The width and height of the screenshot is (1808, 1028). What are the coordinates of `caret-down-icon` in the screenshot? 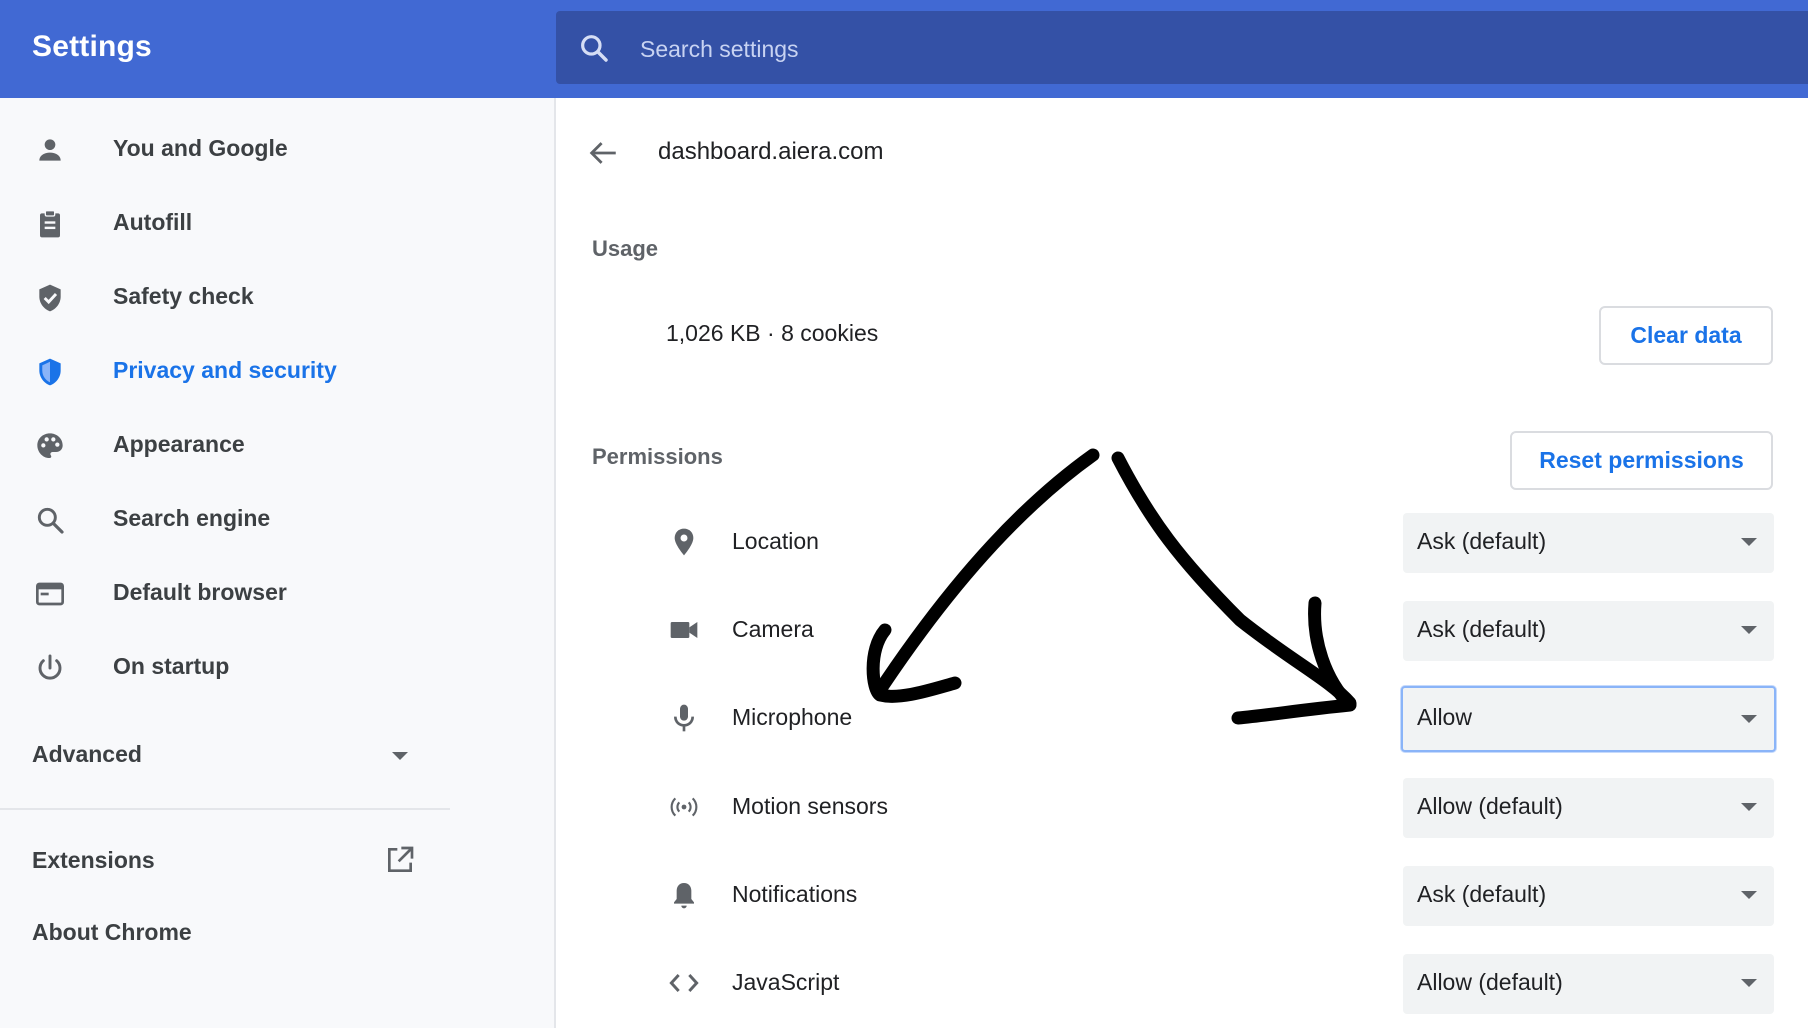 It's located at (400, 756).